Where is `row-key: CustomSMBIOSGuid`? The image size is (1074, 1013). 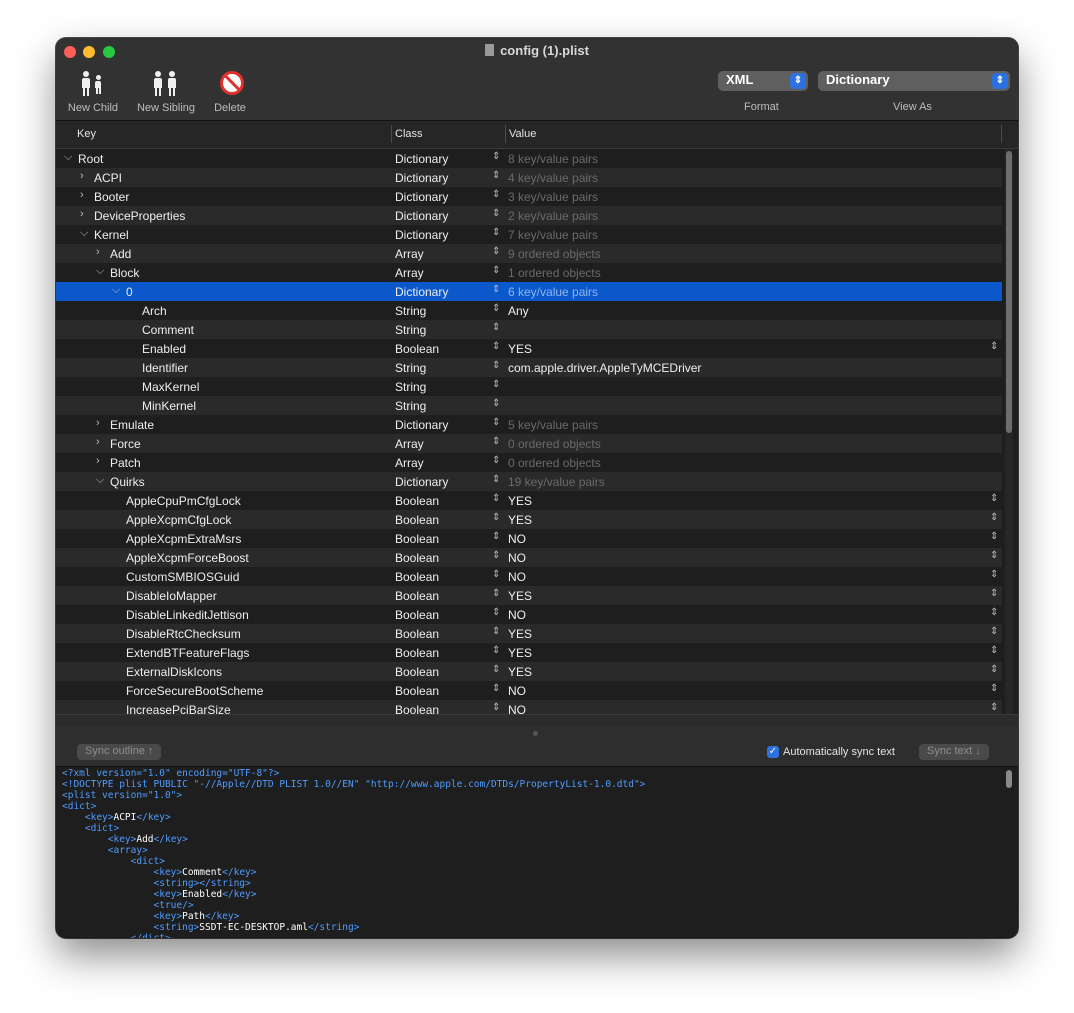 row-key: CustomSMBIOSGuid is located at coordinates (182, 577).